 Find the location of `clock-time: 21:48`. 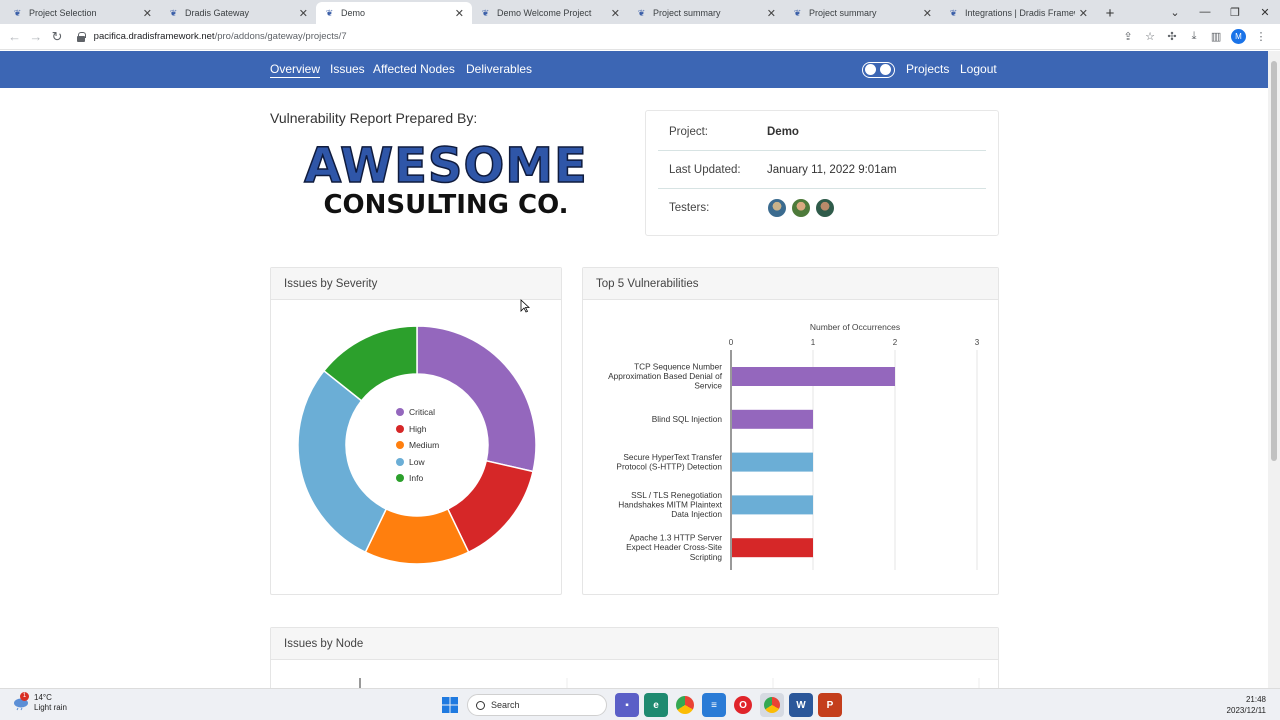

clock-time: 21:48 is located at coordinates (1255, 699).